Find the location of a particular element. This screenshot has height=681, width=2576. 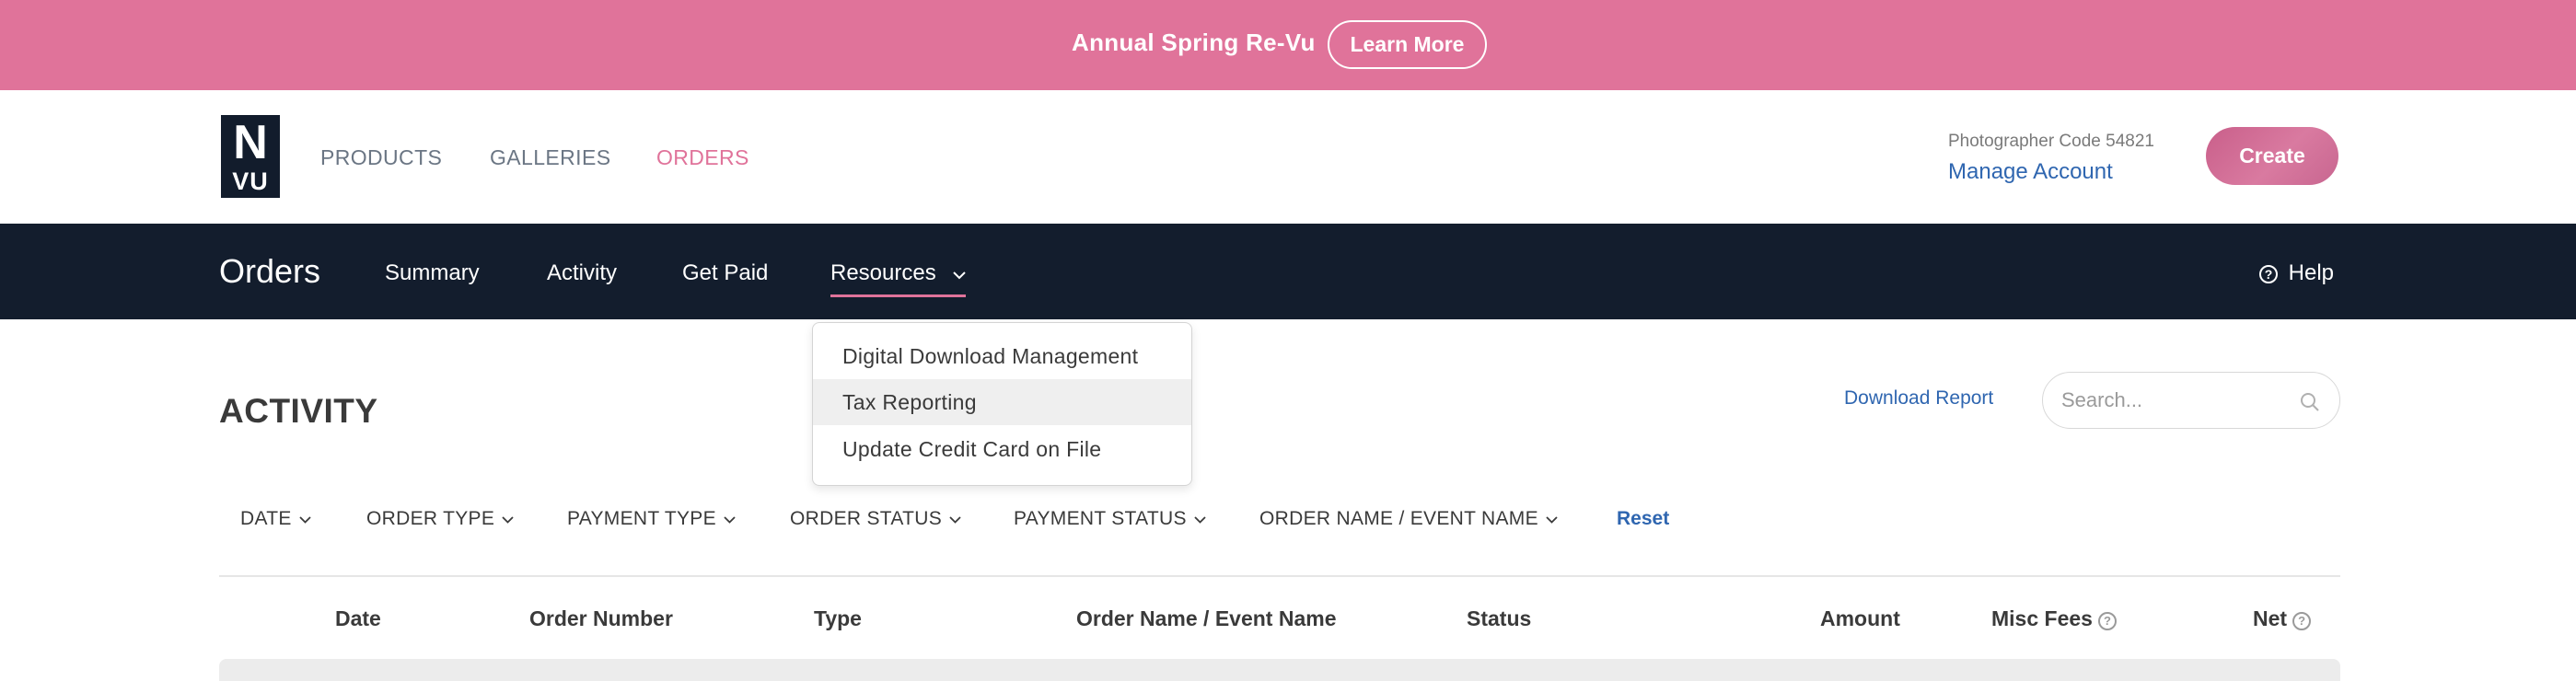

help-link: ? Help is located at coordinates (2296, 273).